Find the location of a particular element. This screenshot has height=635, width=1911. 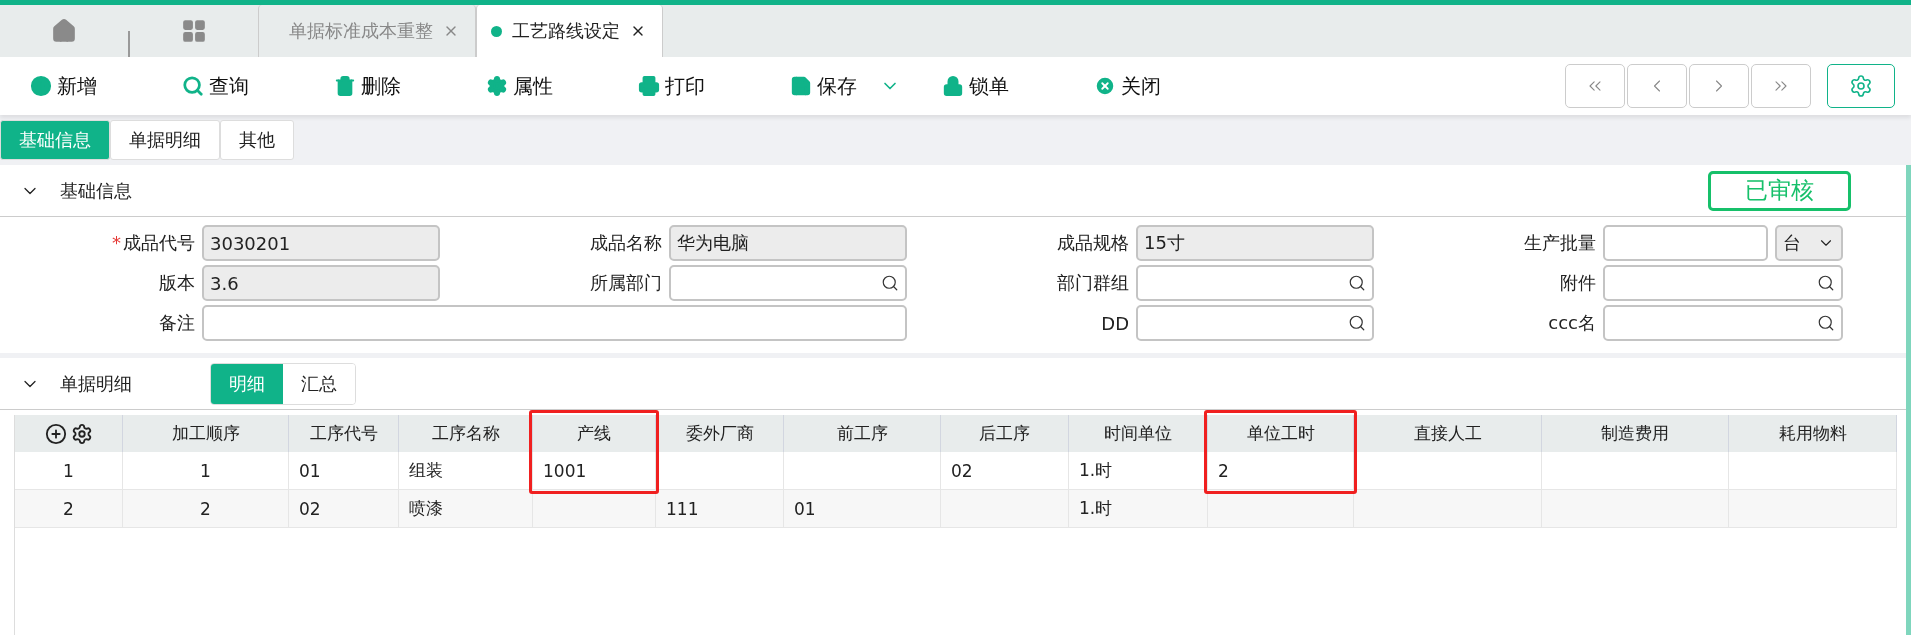

unit-select: 台 is located at coordinates (1809, 243).